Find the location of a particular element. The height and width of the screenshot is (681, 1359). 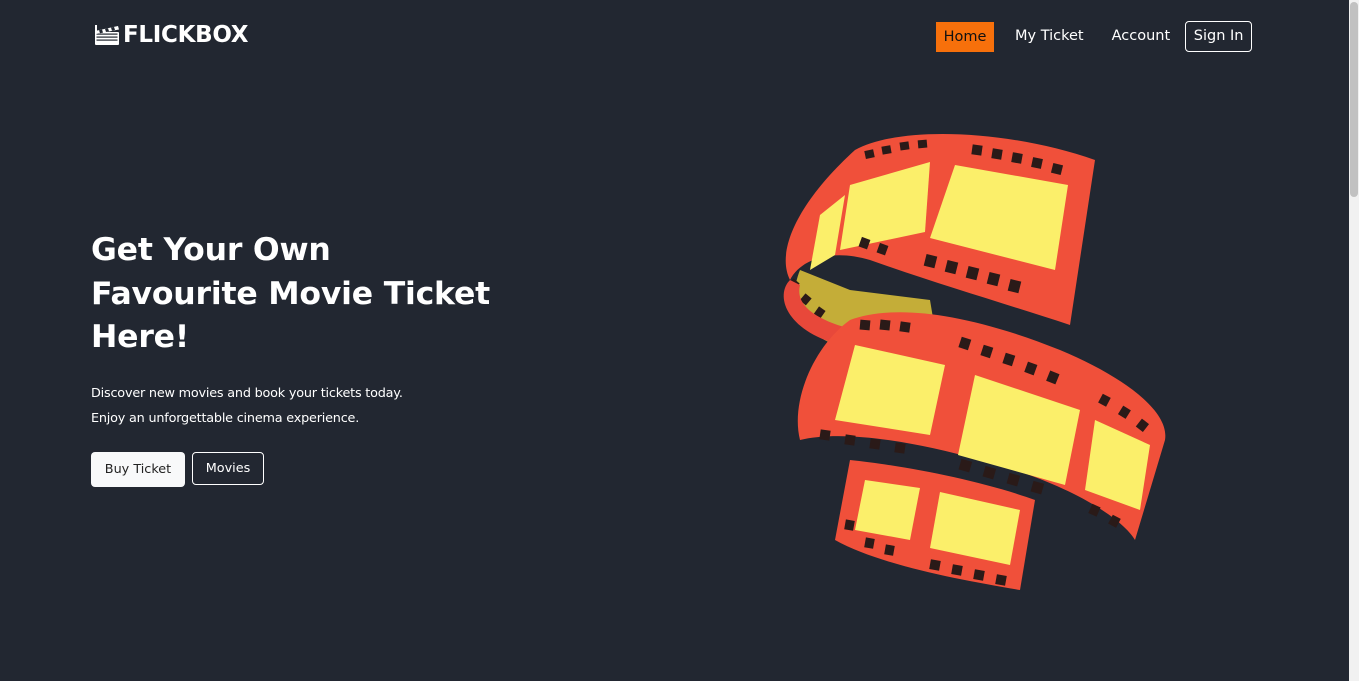

brand-name: FLICKBOX is located at coordinates (186, 35).